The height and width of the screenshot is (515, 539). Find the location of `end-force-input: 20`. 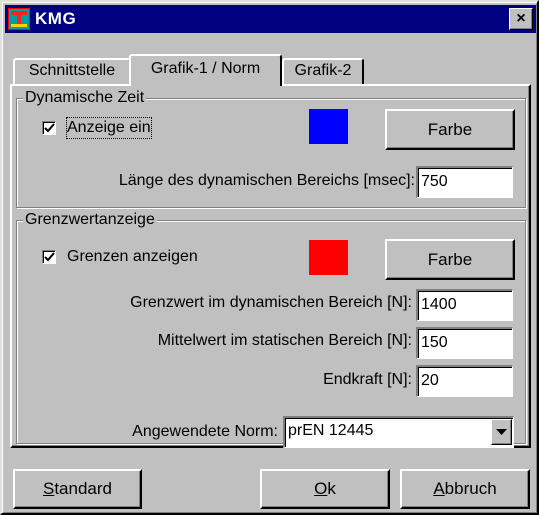

end-force-input: 20 is located at coordinates (464, 381).